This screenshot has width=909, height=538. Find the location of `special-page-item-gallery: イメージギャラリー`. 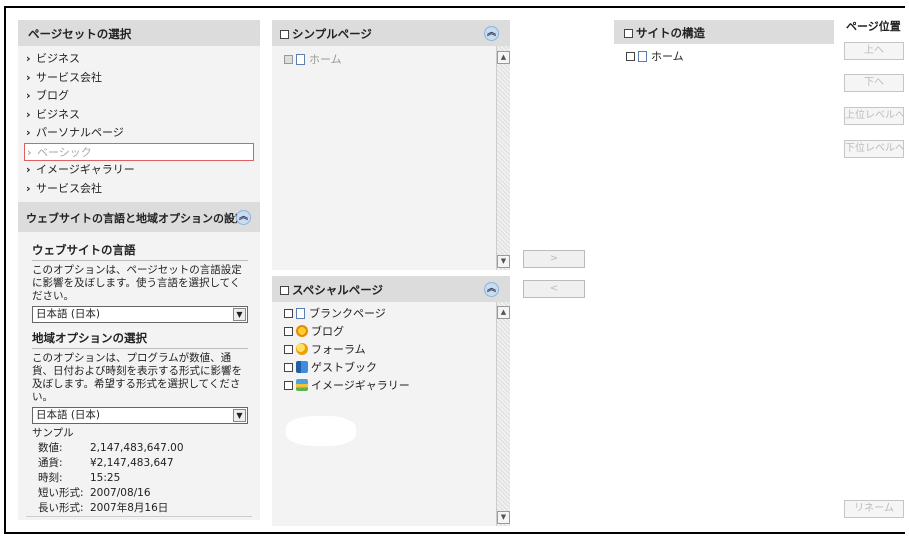

special-page-item-gallery: イメージギャラリー is located at coordinates (391, 386).